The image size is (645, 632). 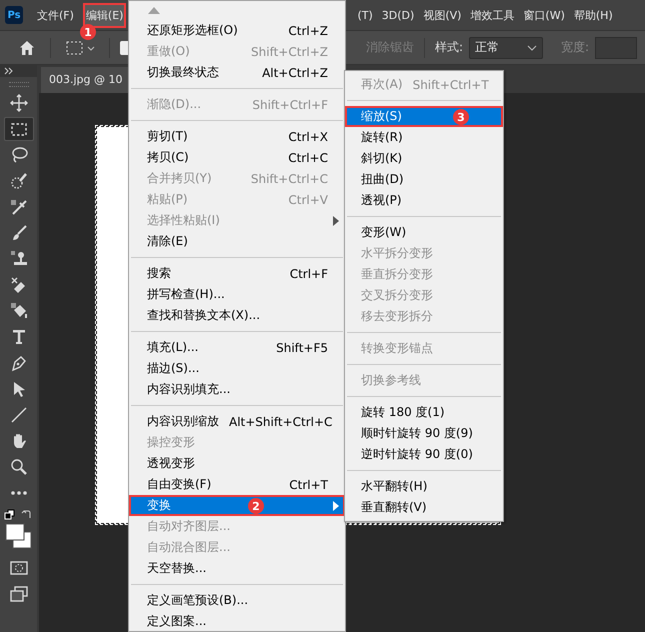 What do you see at coordinates (398, 15) in the screenshot?
I see `menu-bar-item: 3D(D)` at bounding box center [398, 15].